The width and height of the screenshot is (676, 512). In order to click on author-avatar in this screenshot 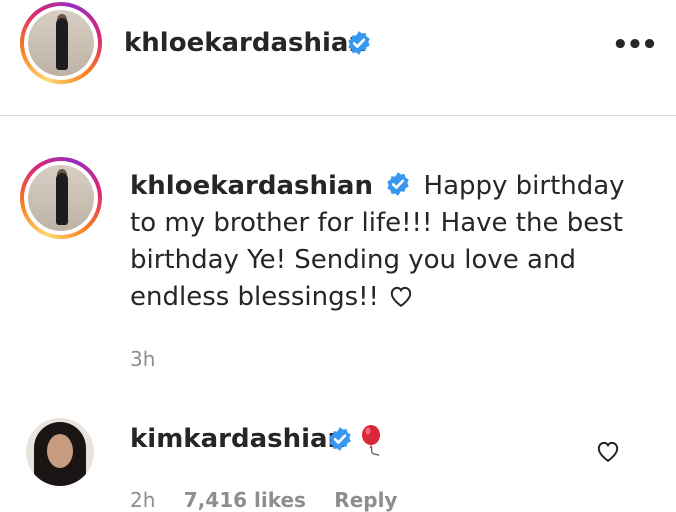, I will do `click(61, 43)`.